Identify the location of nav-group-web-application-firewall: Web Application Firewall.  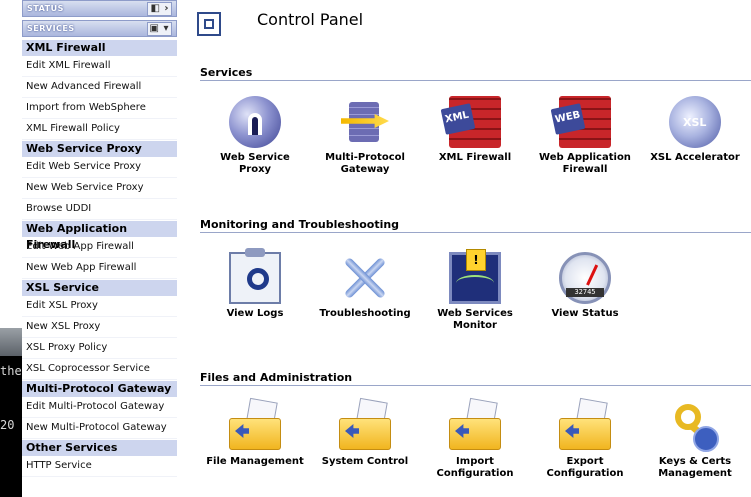
(99, 236).